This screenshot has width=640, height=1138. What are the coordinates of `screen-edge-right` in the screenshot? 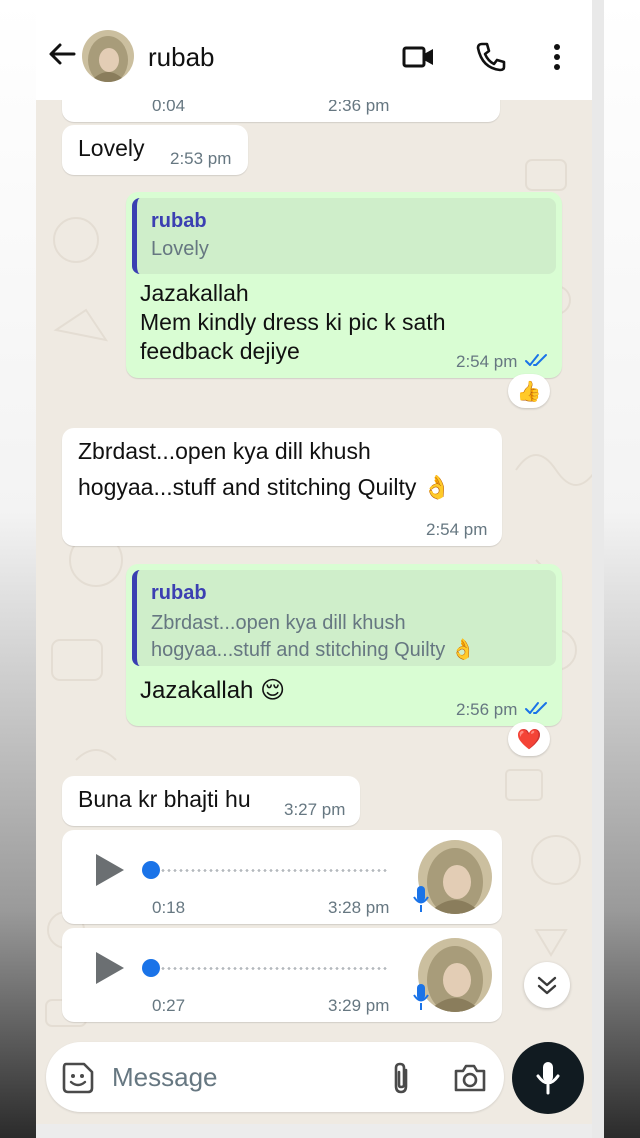 It's located at (622, 569).